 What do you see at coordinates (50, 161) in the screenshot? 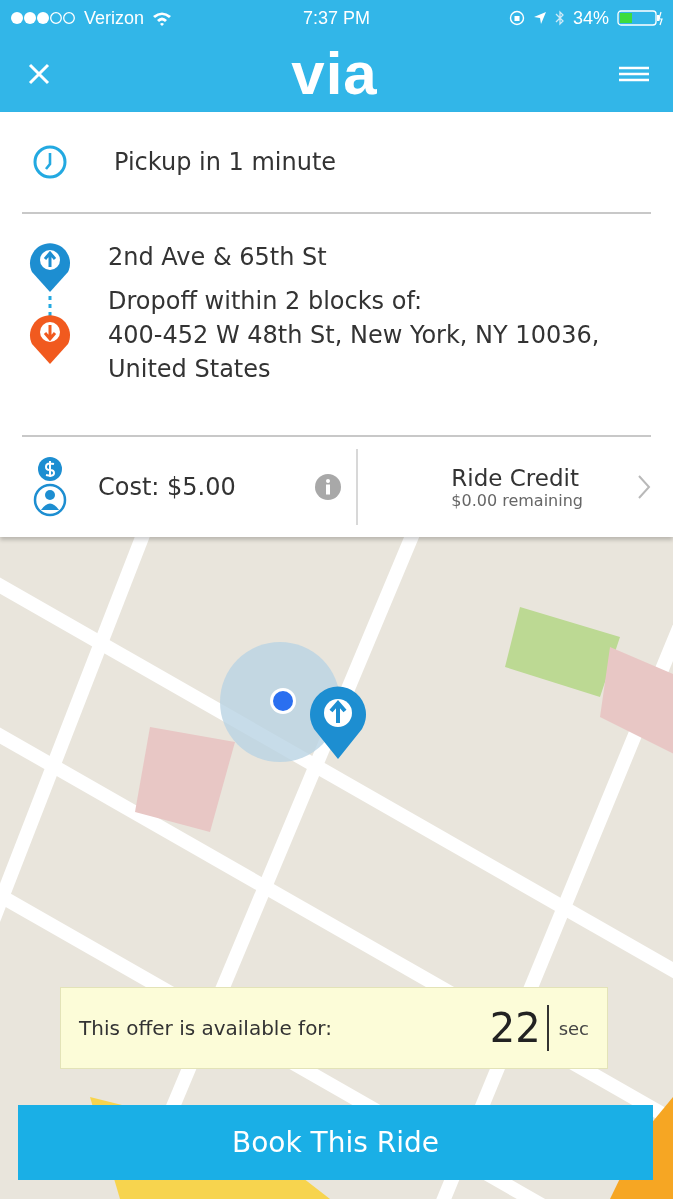
I see `clock-icon` at bounding box center [50, 161].